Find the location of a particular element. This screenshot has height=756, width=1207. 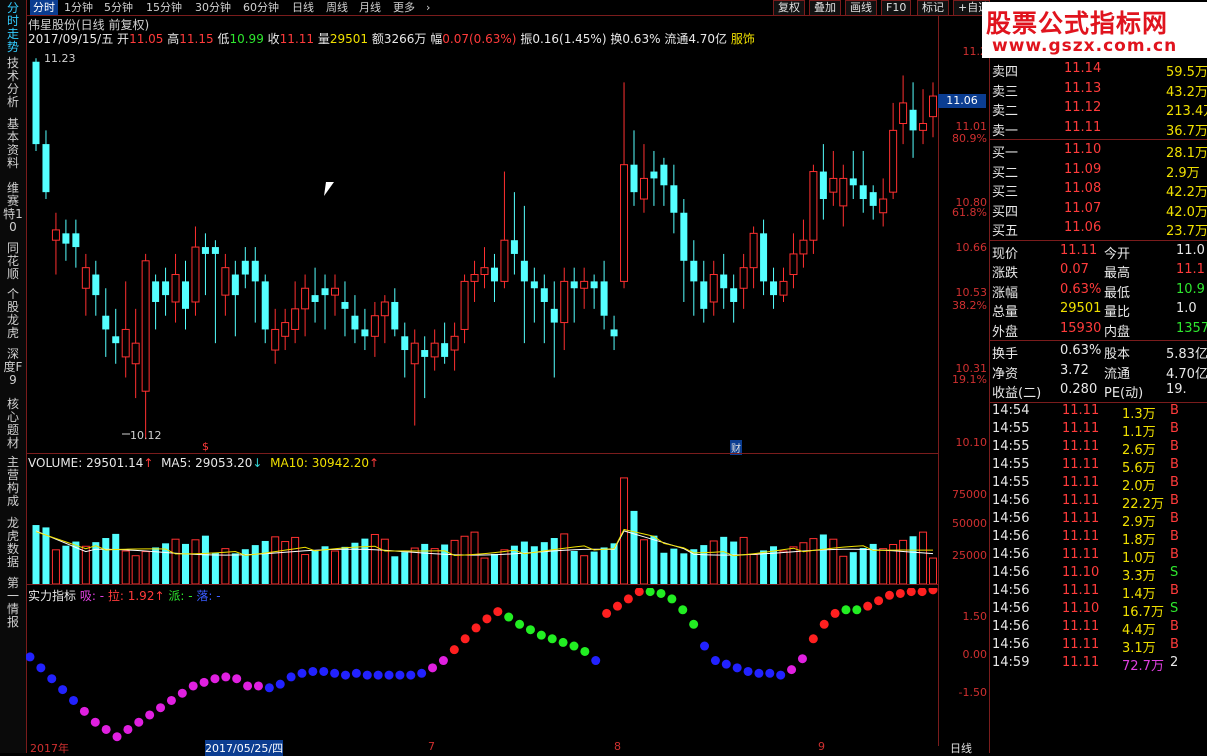

left-tab-3: 维赛特10 is located at coordinates (13, 208).